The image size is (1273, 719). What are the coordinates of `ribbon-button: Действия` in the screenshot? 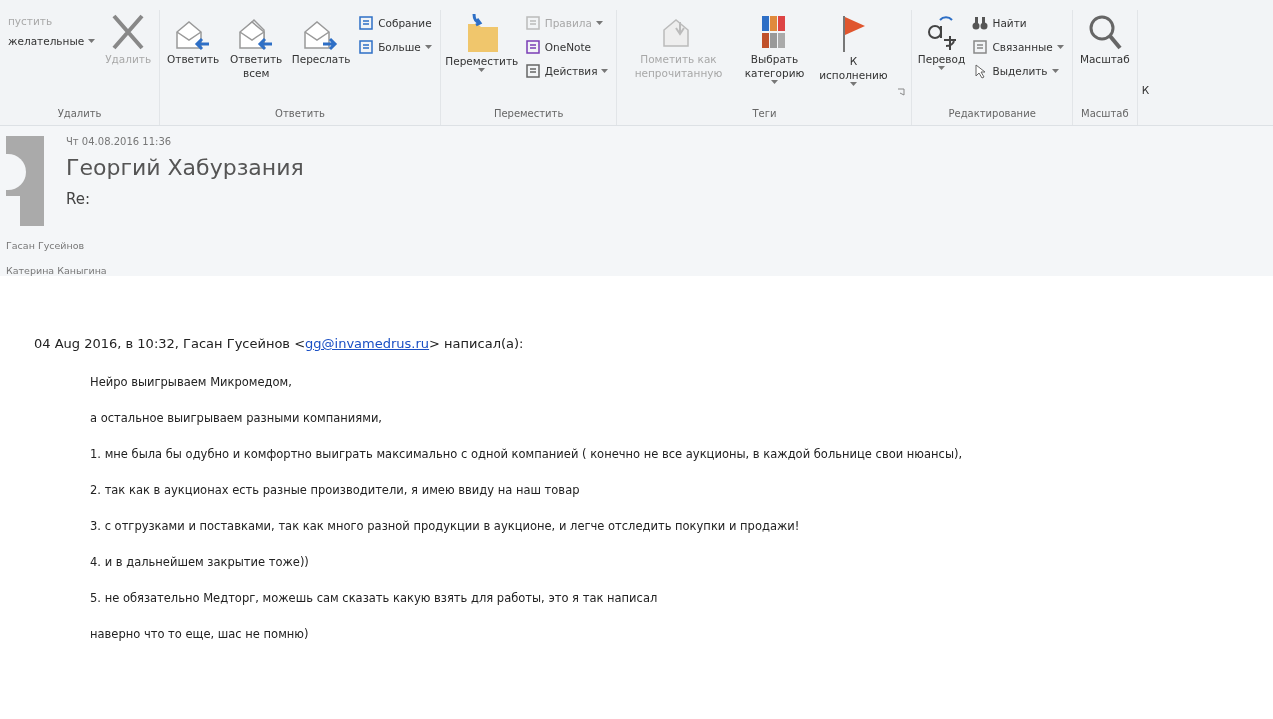 It's located at (566, 71).